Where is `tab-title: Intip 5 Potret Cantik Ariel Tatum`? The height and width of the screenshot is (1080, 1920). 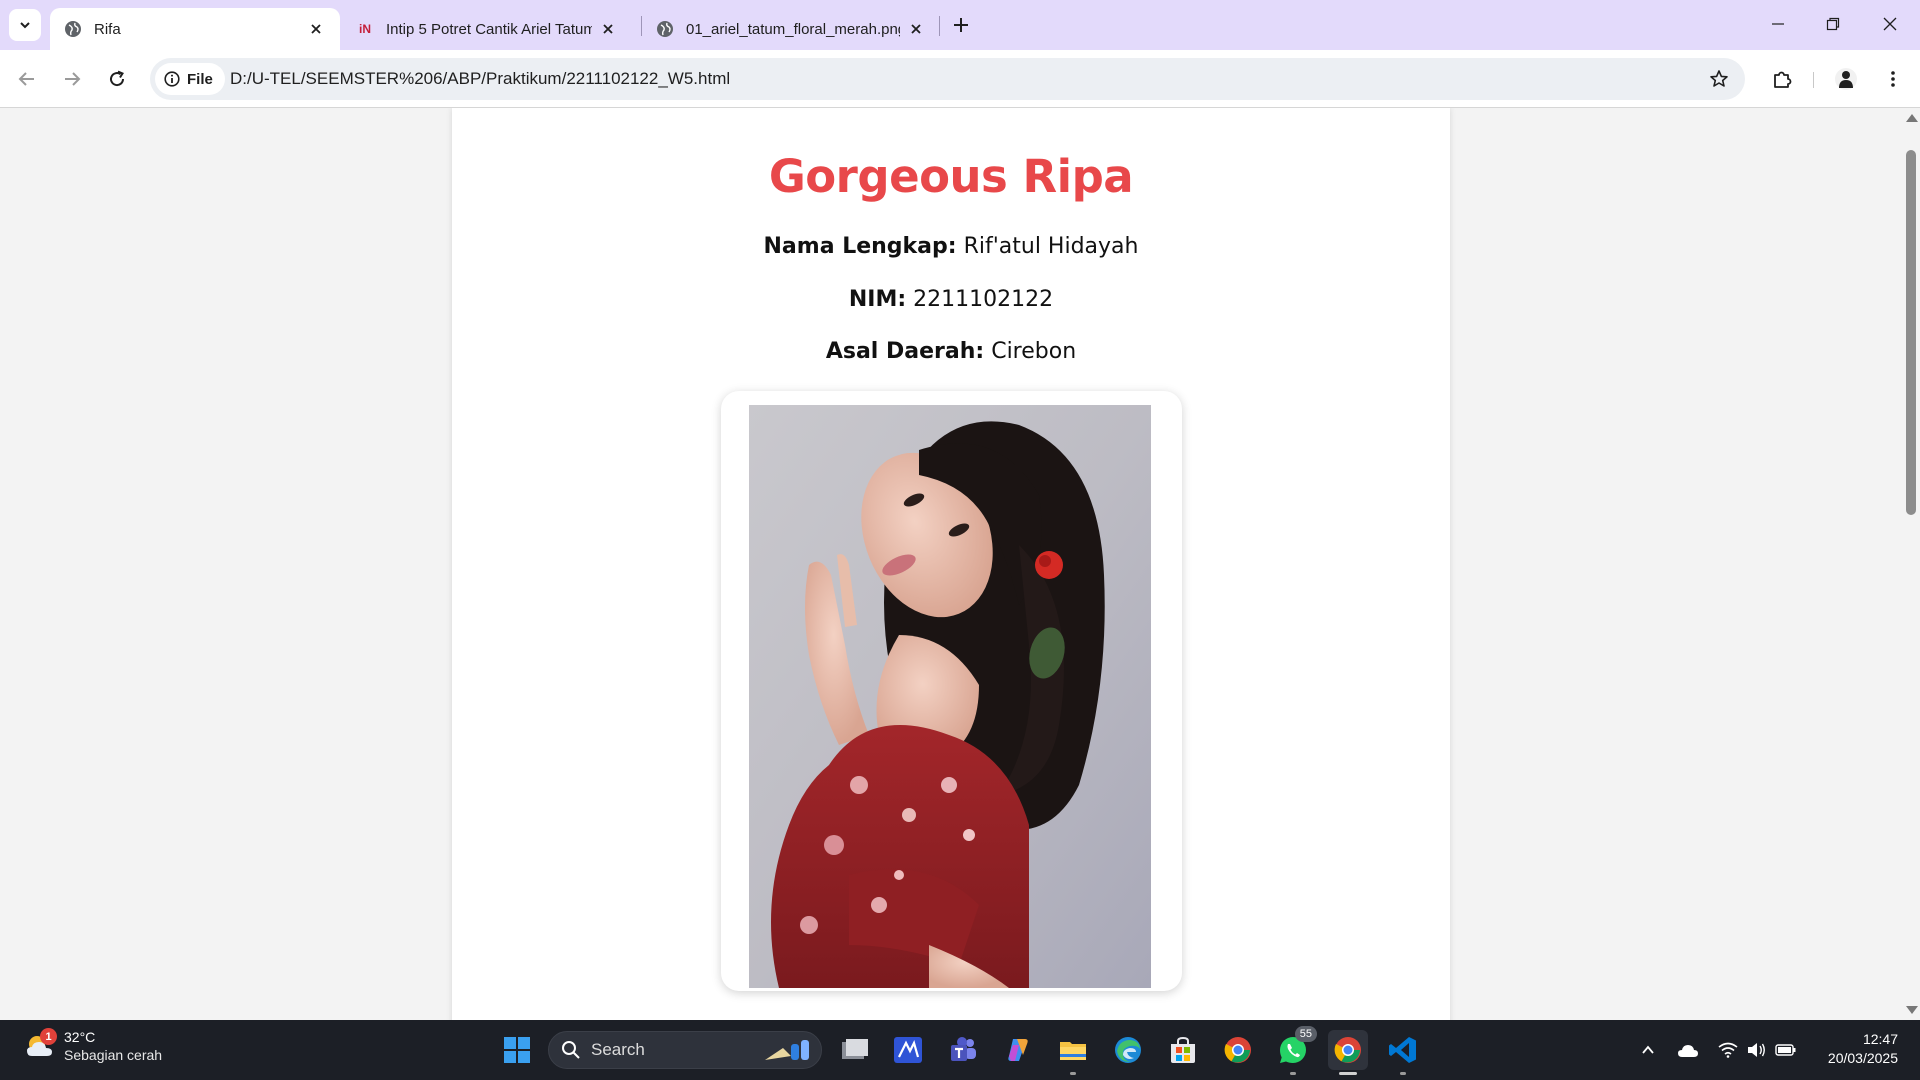 tab-title: Intip 5 Potret Cantik Ariel Tatum is located at coordinates (489, 29).